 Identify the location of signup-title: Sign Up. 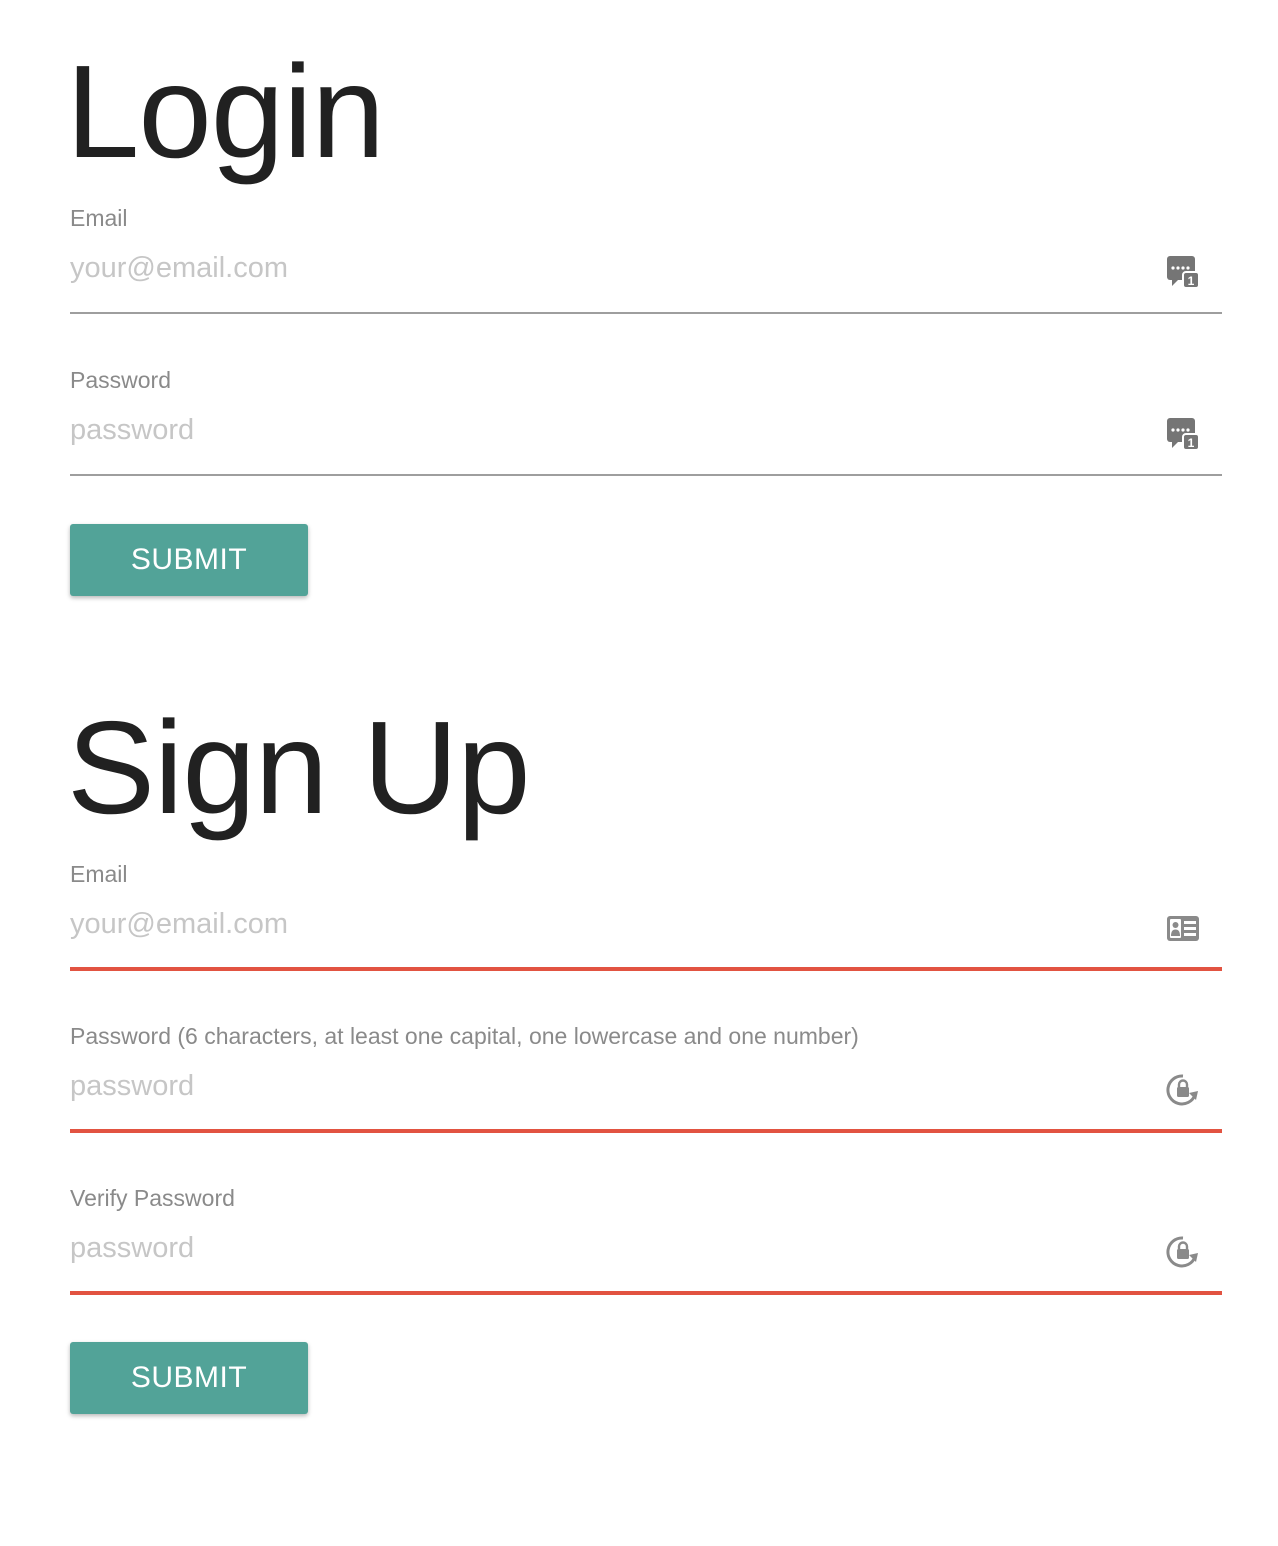
(299, 767).